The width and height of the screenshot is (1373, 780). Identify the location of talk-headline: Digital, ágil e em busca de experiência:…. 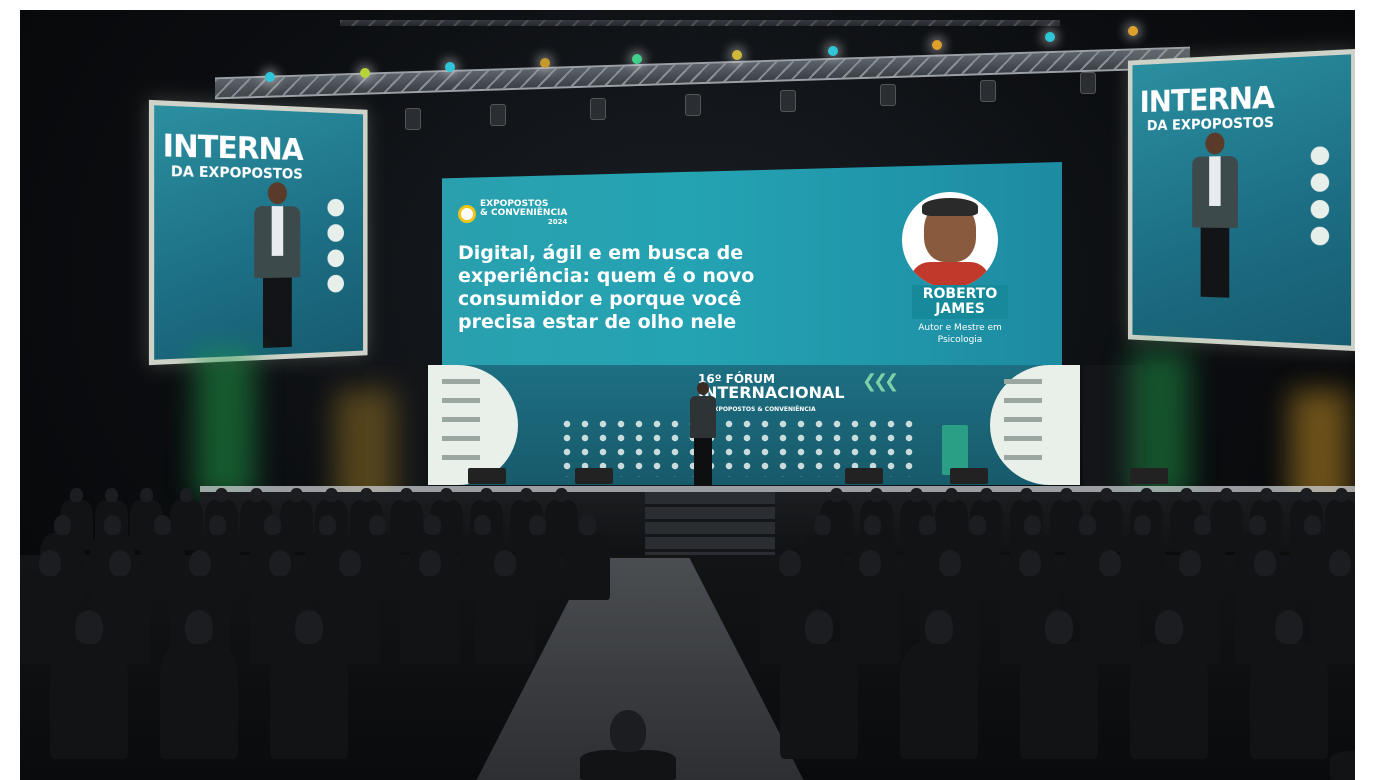
(606, 287).